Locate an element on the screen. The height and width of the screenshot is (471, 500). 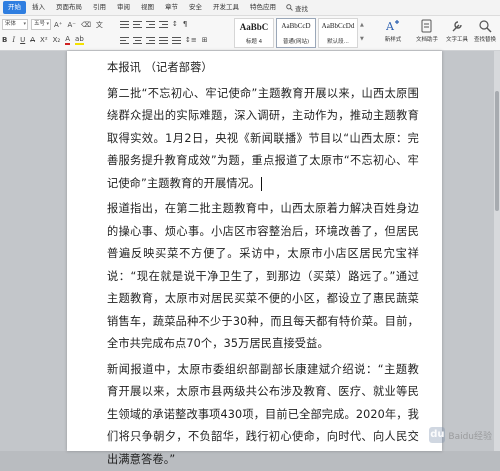
font-size-select: 五号 ▾ is located at coordinates (41, 24).